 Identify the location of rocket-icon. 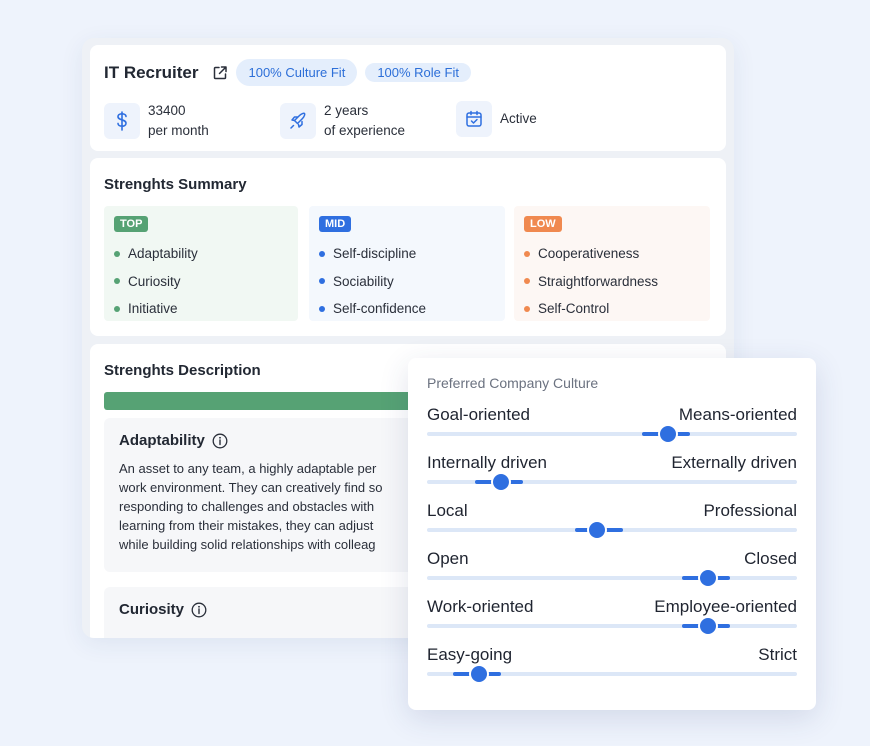
(298, 121).